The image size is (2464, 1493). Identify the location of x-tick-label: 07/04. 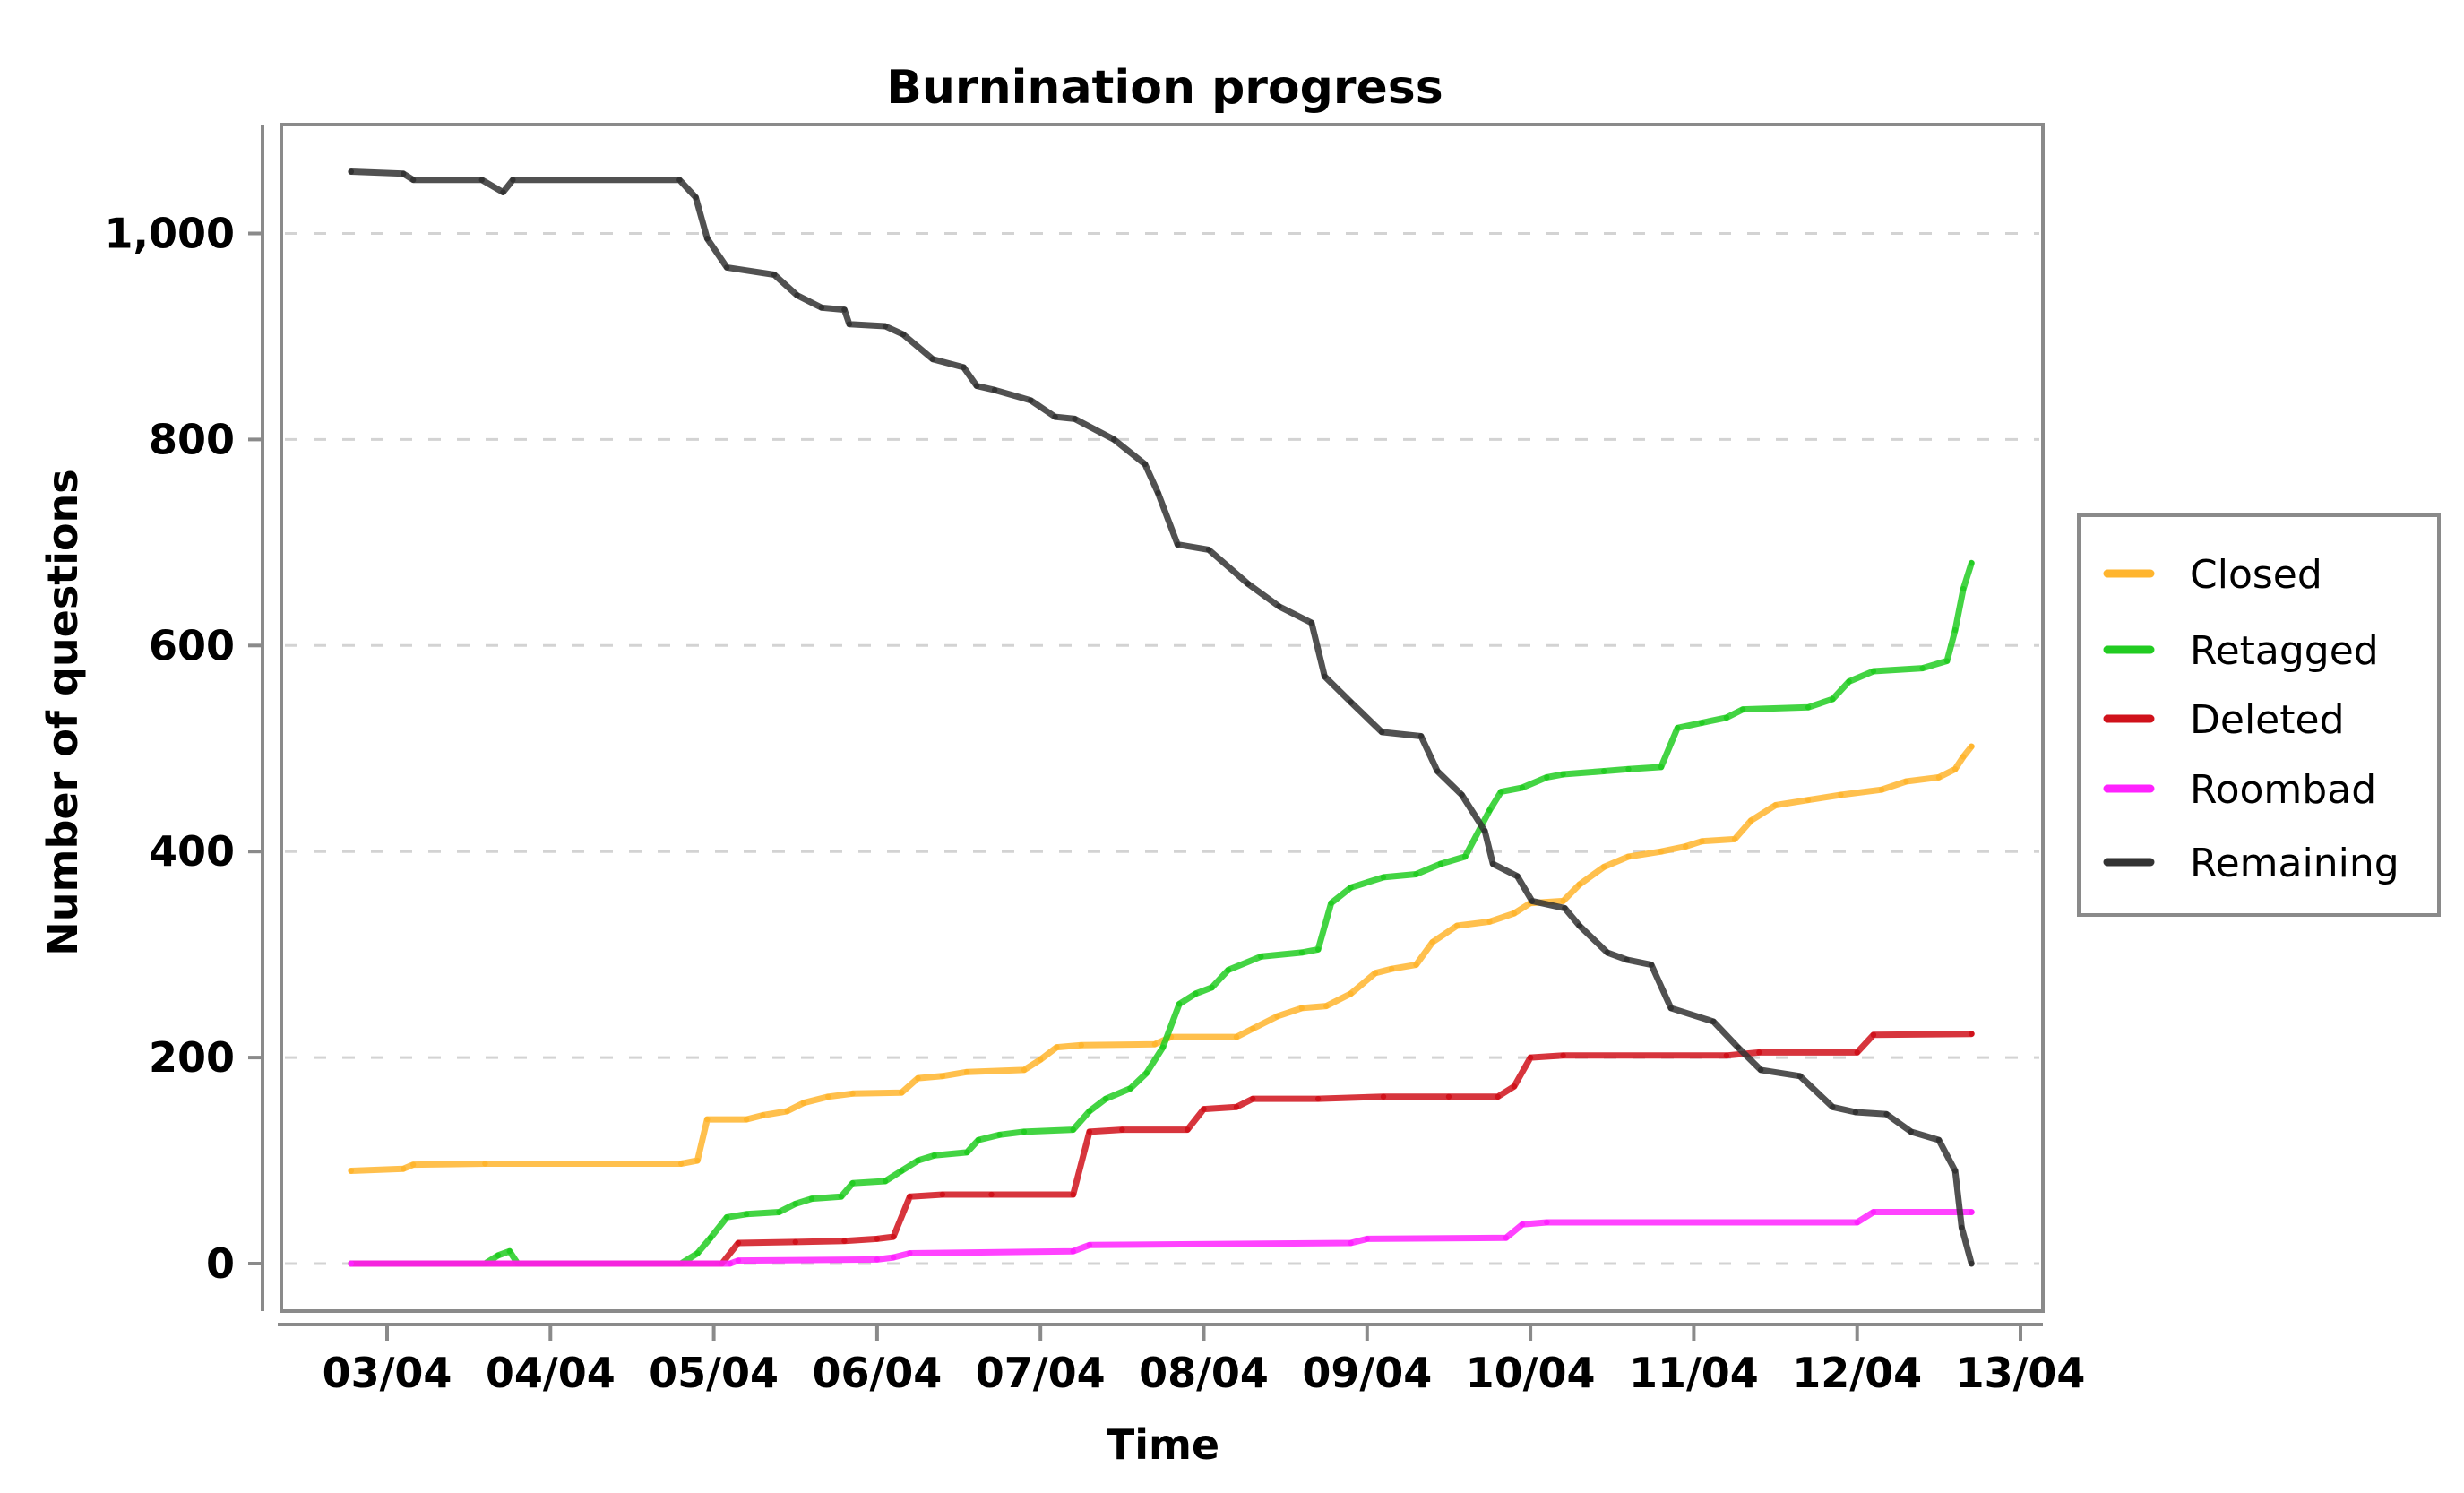
(1041, 1373).